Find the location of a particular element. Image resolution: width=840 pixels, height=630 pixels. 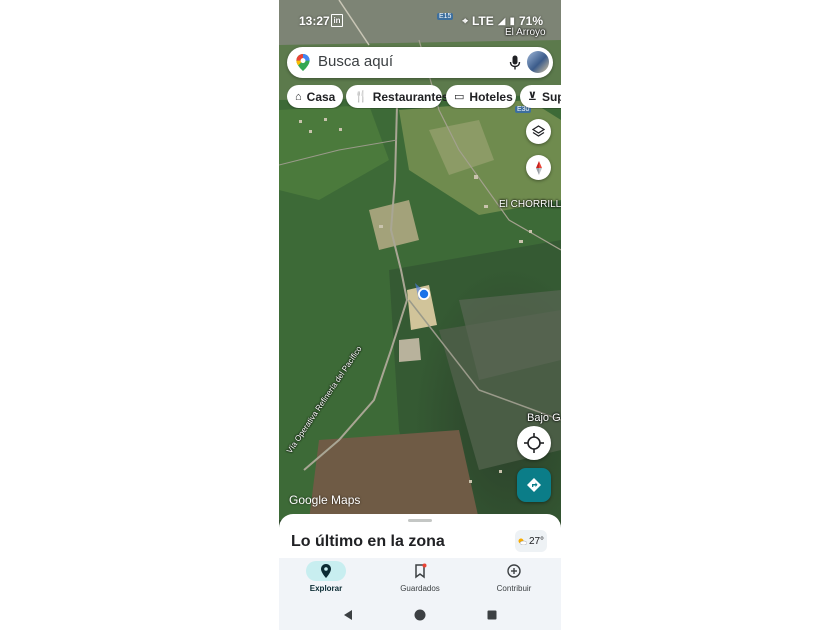

compass-button is located at coordinates (538, 167).